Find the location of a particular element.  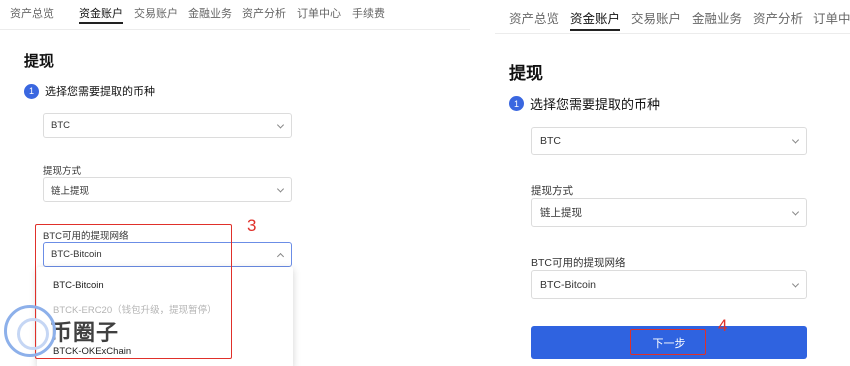

chevron-up-icon is located at coordinates (280, 256).